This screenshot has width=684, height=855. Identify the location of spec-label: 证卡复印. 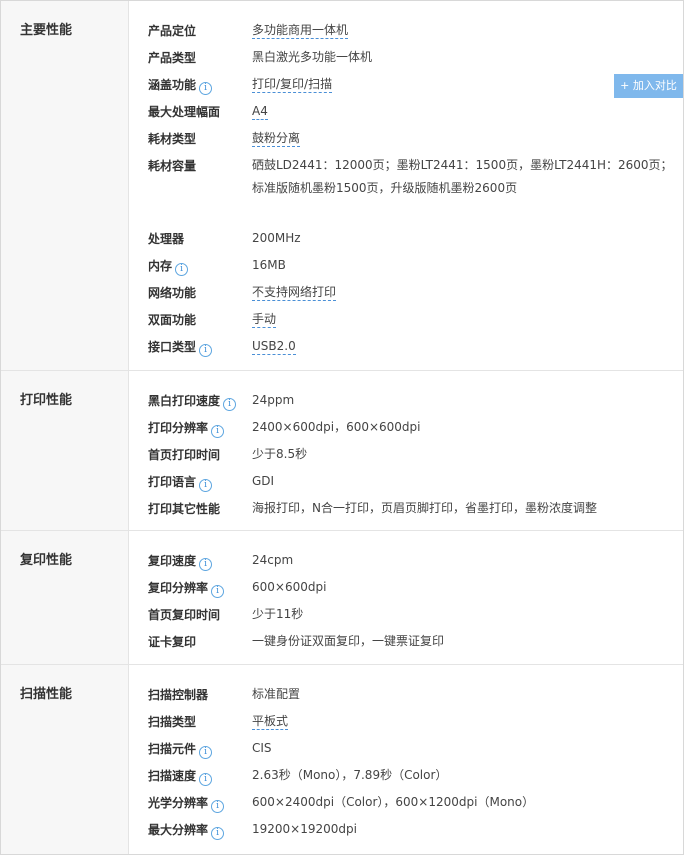
(190, 639).